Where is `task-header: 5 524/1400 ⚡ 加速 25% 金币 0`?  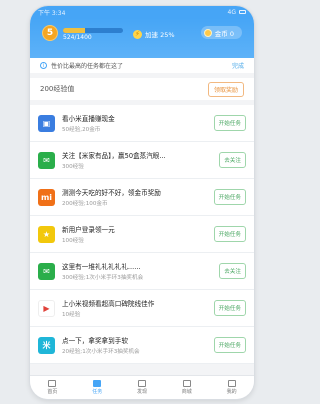
task-header: 5 524/1400 ⚡ 加速 25% 金币 0 is located at coordinates (142, 38).